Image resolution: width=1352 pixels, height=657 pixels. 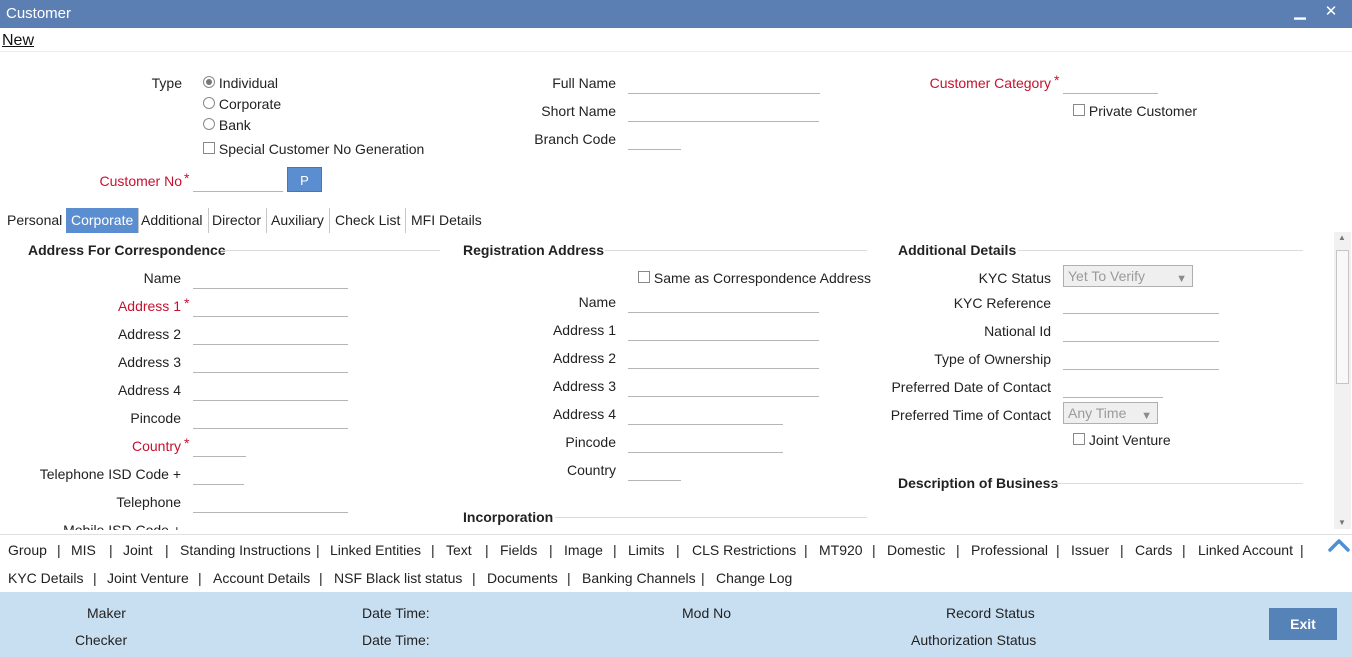 What do you see at coordinates (459, 550) in the screenshot?
I see `link-text: Text` at bounding box center [459, 550].